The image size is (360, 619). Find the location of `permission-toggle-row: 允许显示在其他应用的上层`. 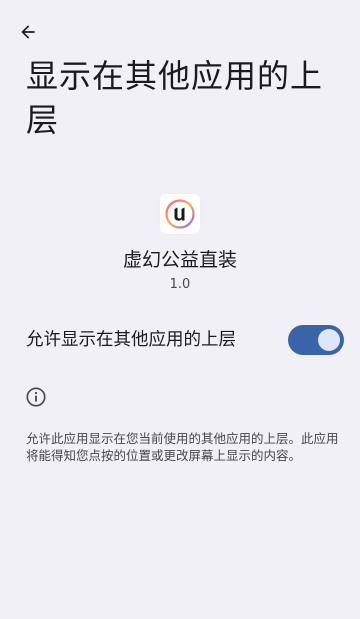

permission-toggle-row: 允许显示在其他应用的上层 is located at coordinates (180, 340).